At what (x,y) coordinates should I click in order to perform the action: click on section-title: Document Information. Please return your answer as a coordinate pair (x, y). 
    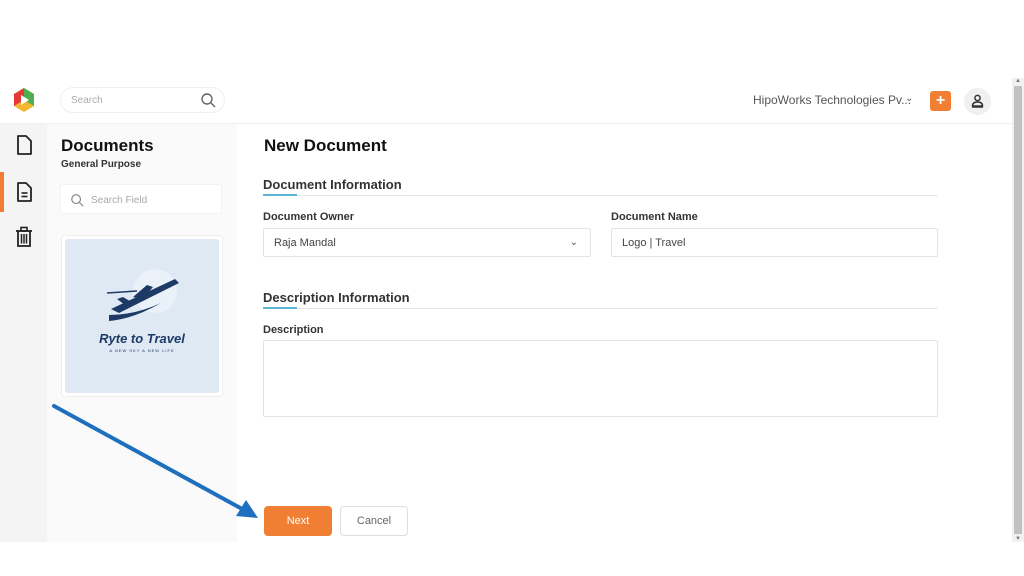
    Looking at the image, I should click on (332, 184).